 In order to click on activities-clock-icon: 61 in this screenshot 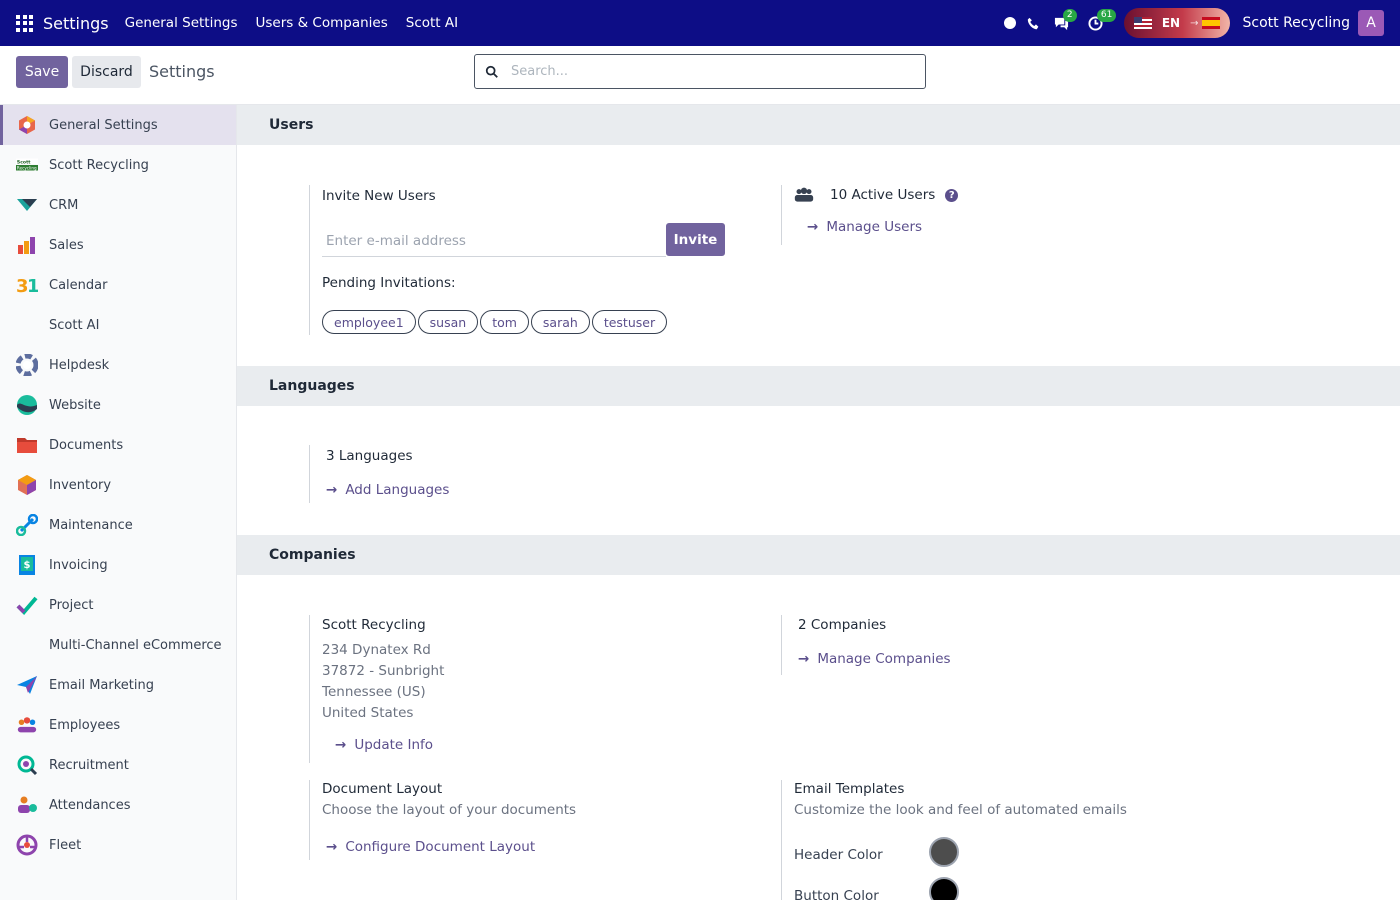, I will do `click(1101, 21)`.